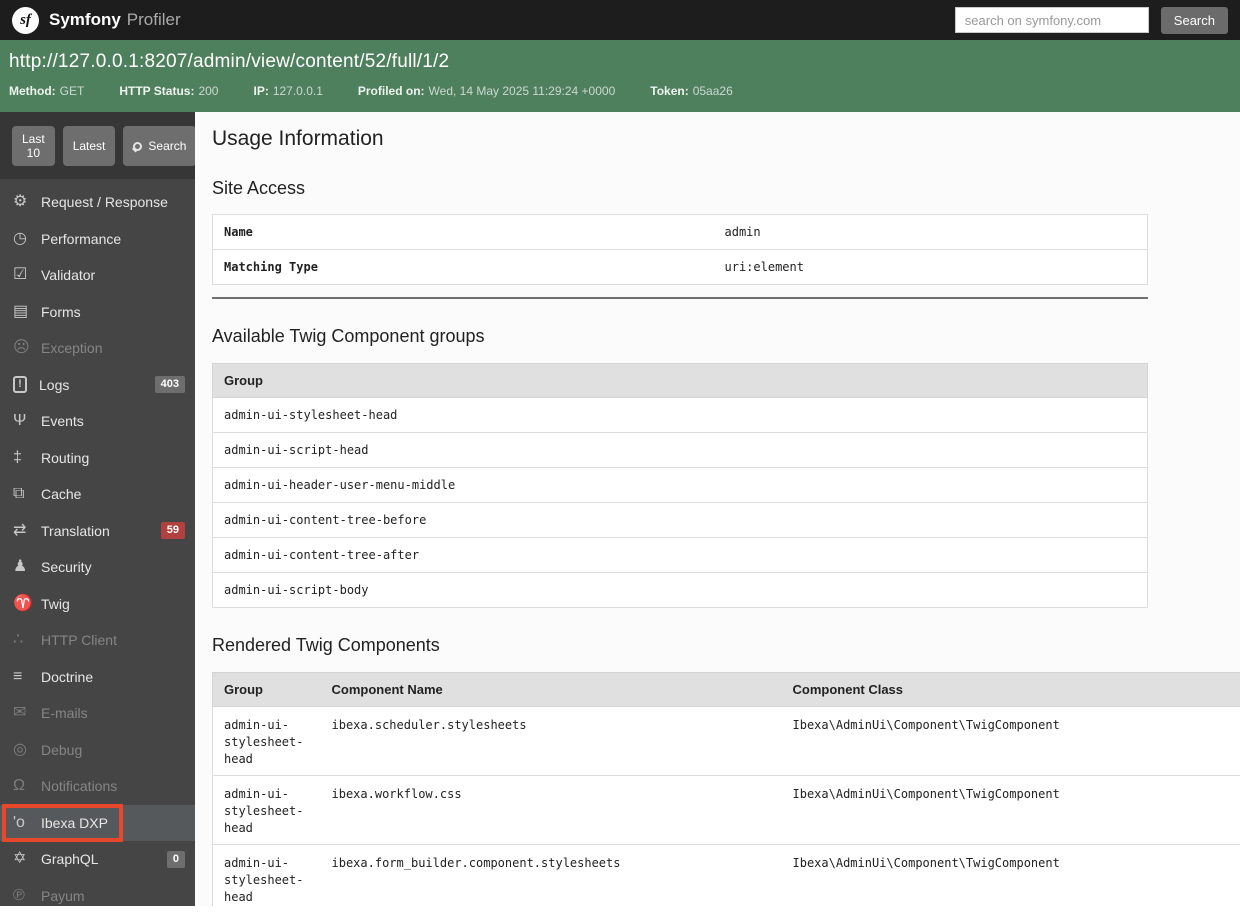  I want to click on sidebar-item-request-response: ⚙Request / Response, so click(97, 202).